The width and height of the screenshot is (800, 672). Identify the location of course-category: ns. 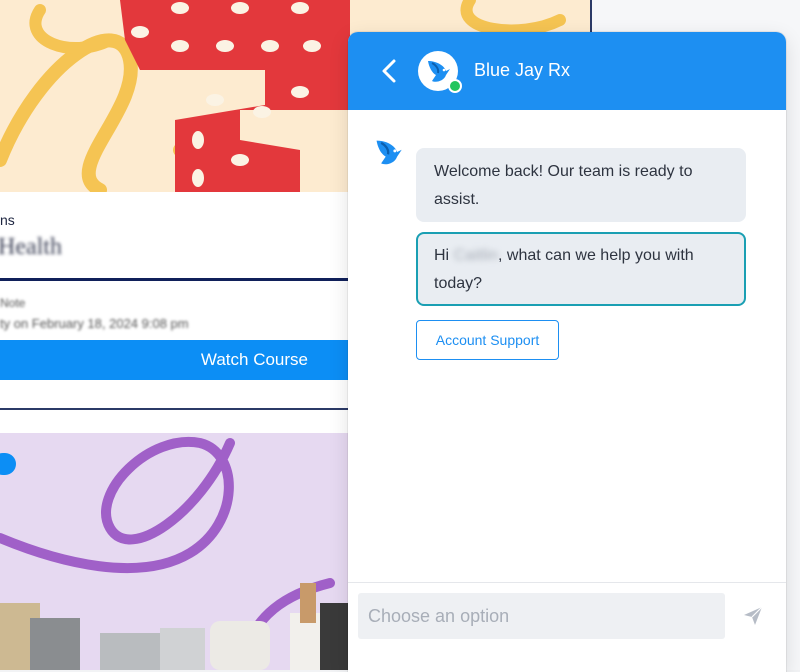
(7, 220).